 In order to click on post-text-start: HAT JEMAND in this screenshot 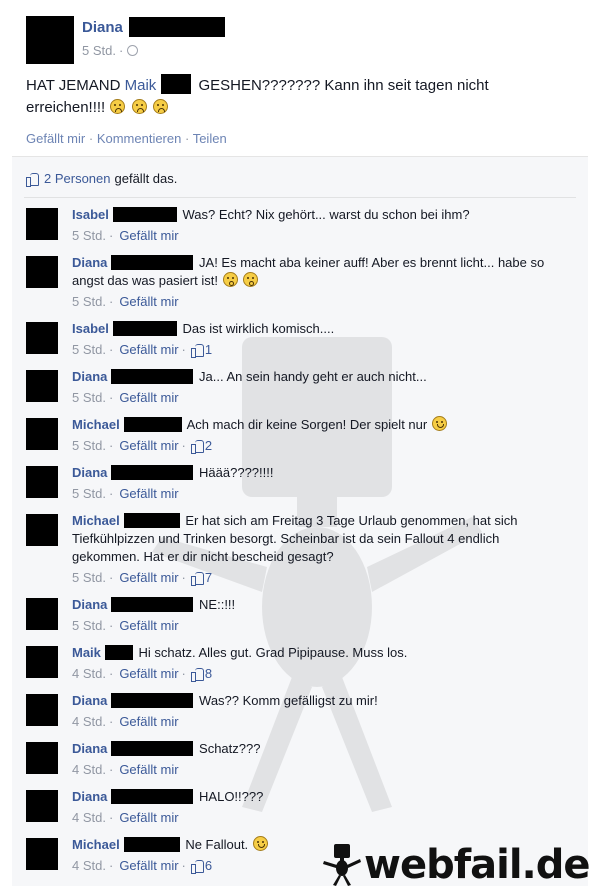, I will do `click(75, 85)`.